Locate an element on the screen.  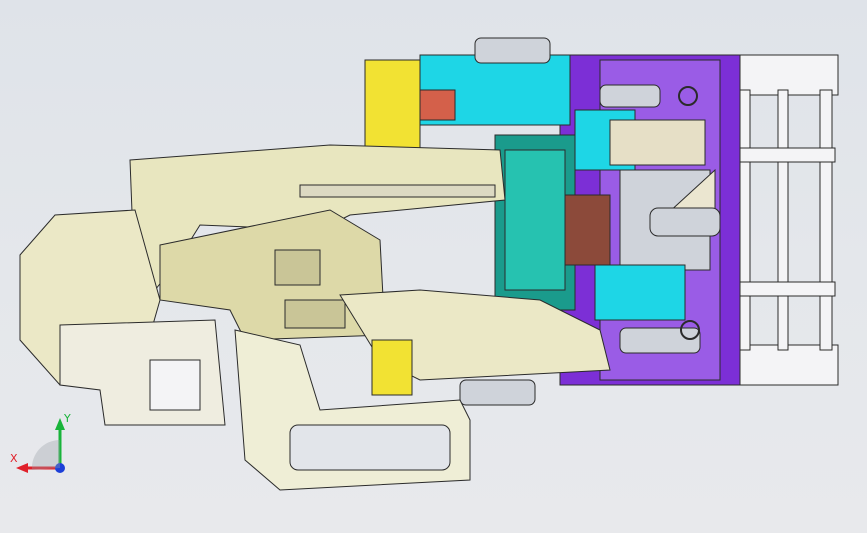
teal-core-highlight is located at coordinates (535, 220).